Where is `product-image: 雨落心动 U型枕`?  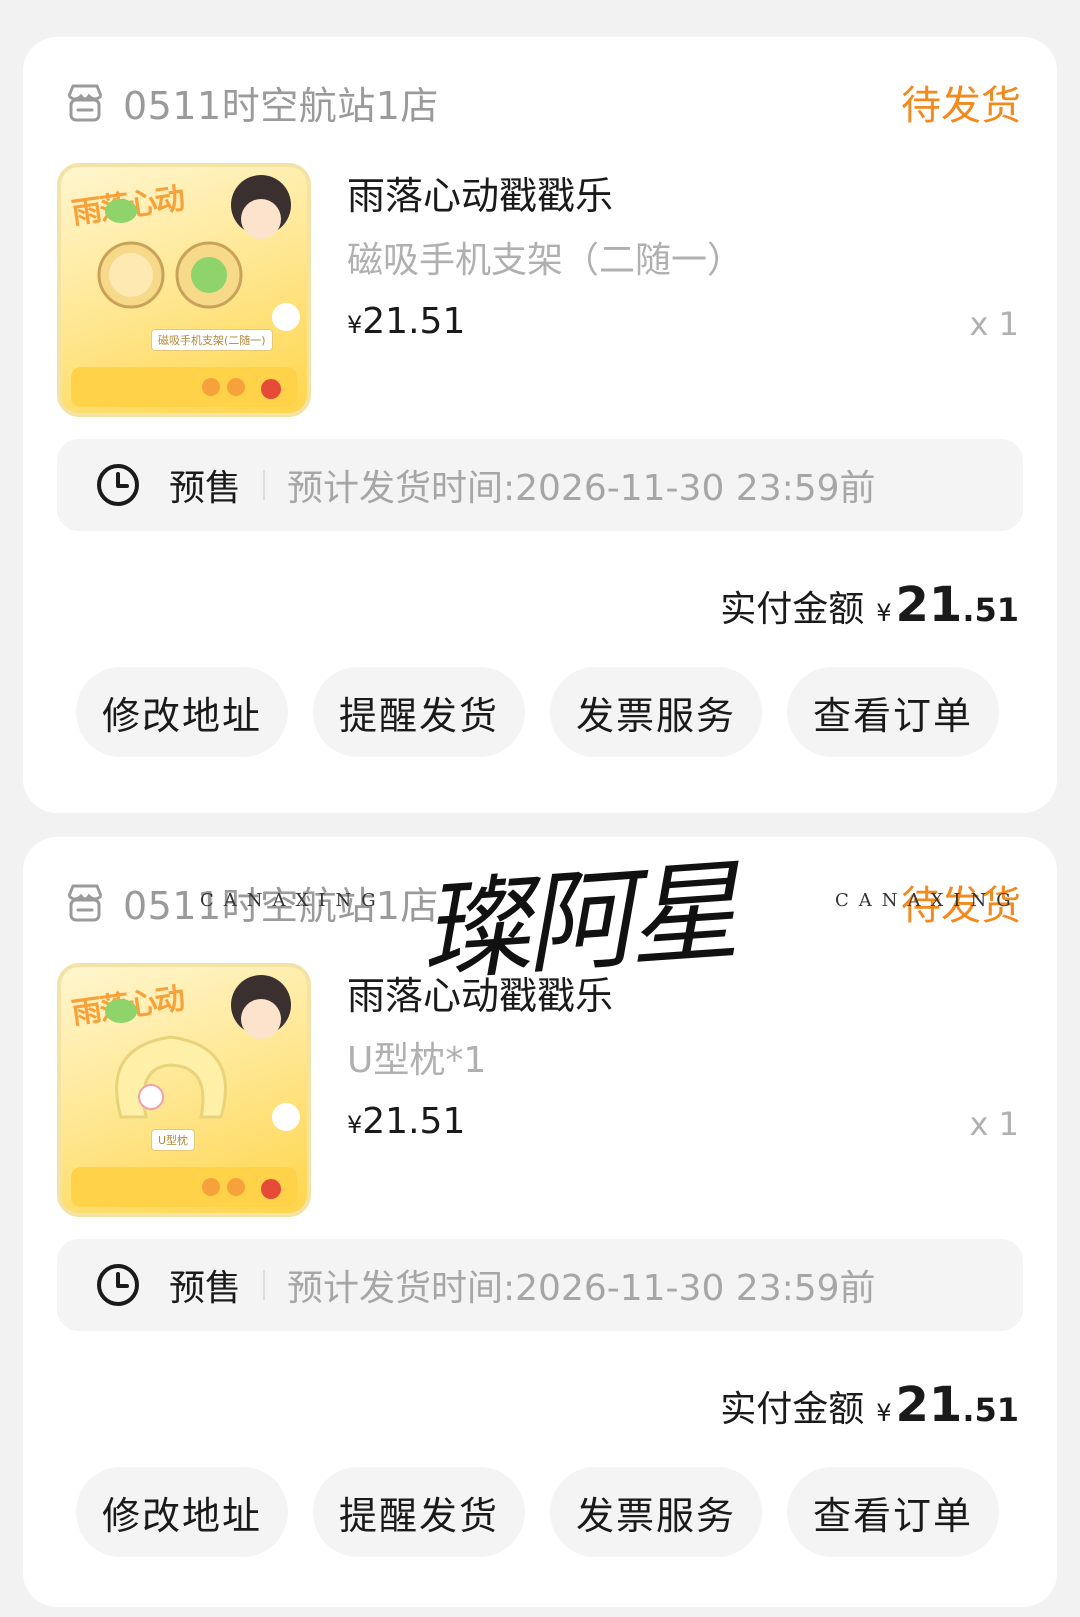
product-image: 雨落心动 U型枕 is located at coordinates (184, 1090).